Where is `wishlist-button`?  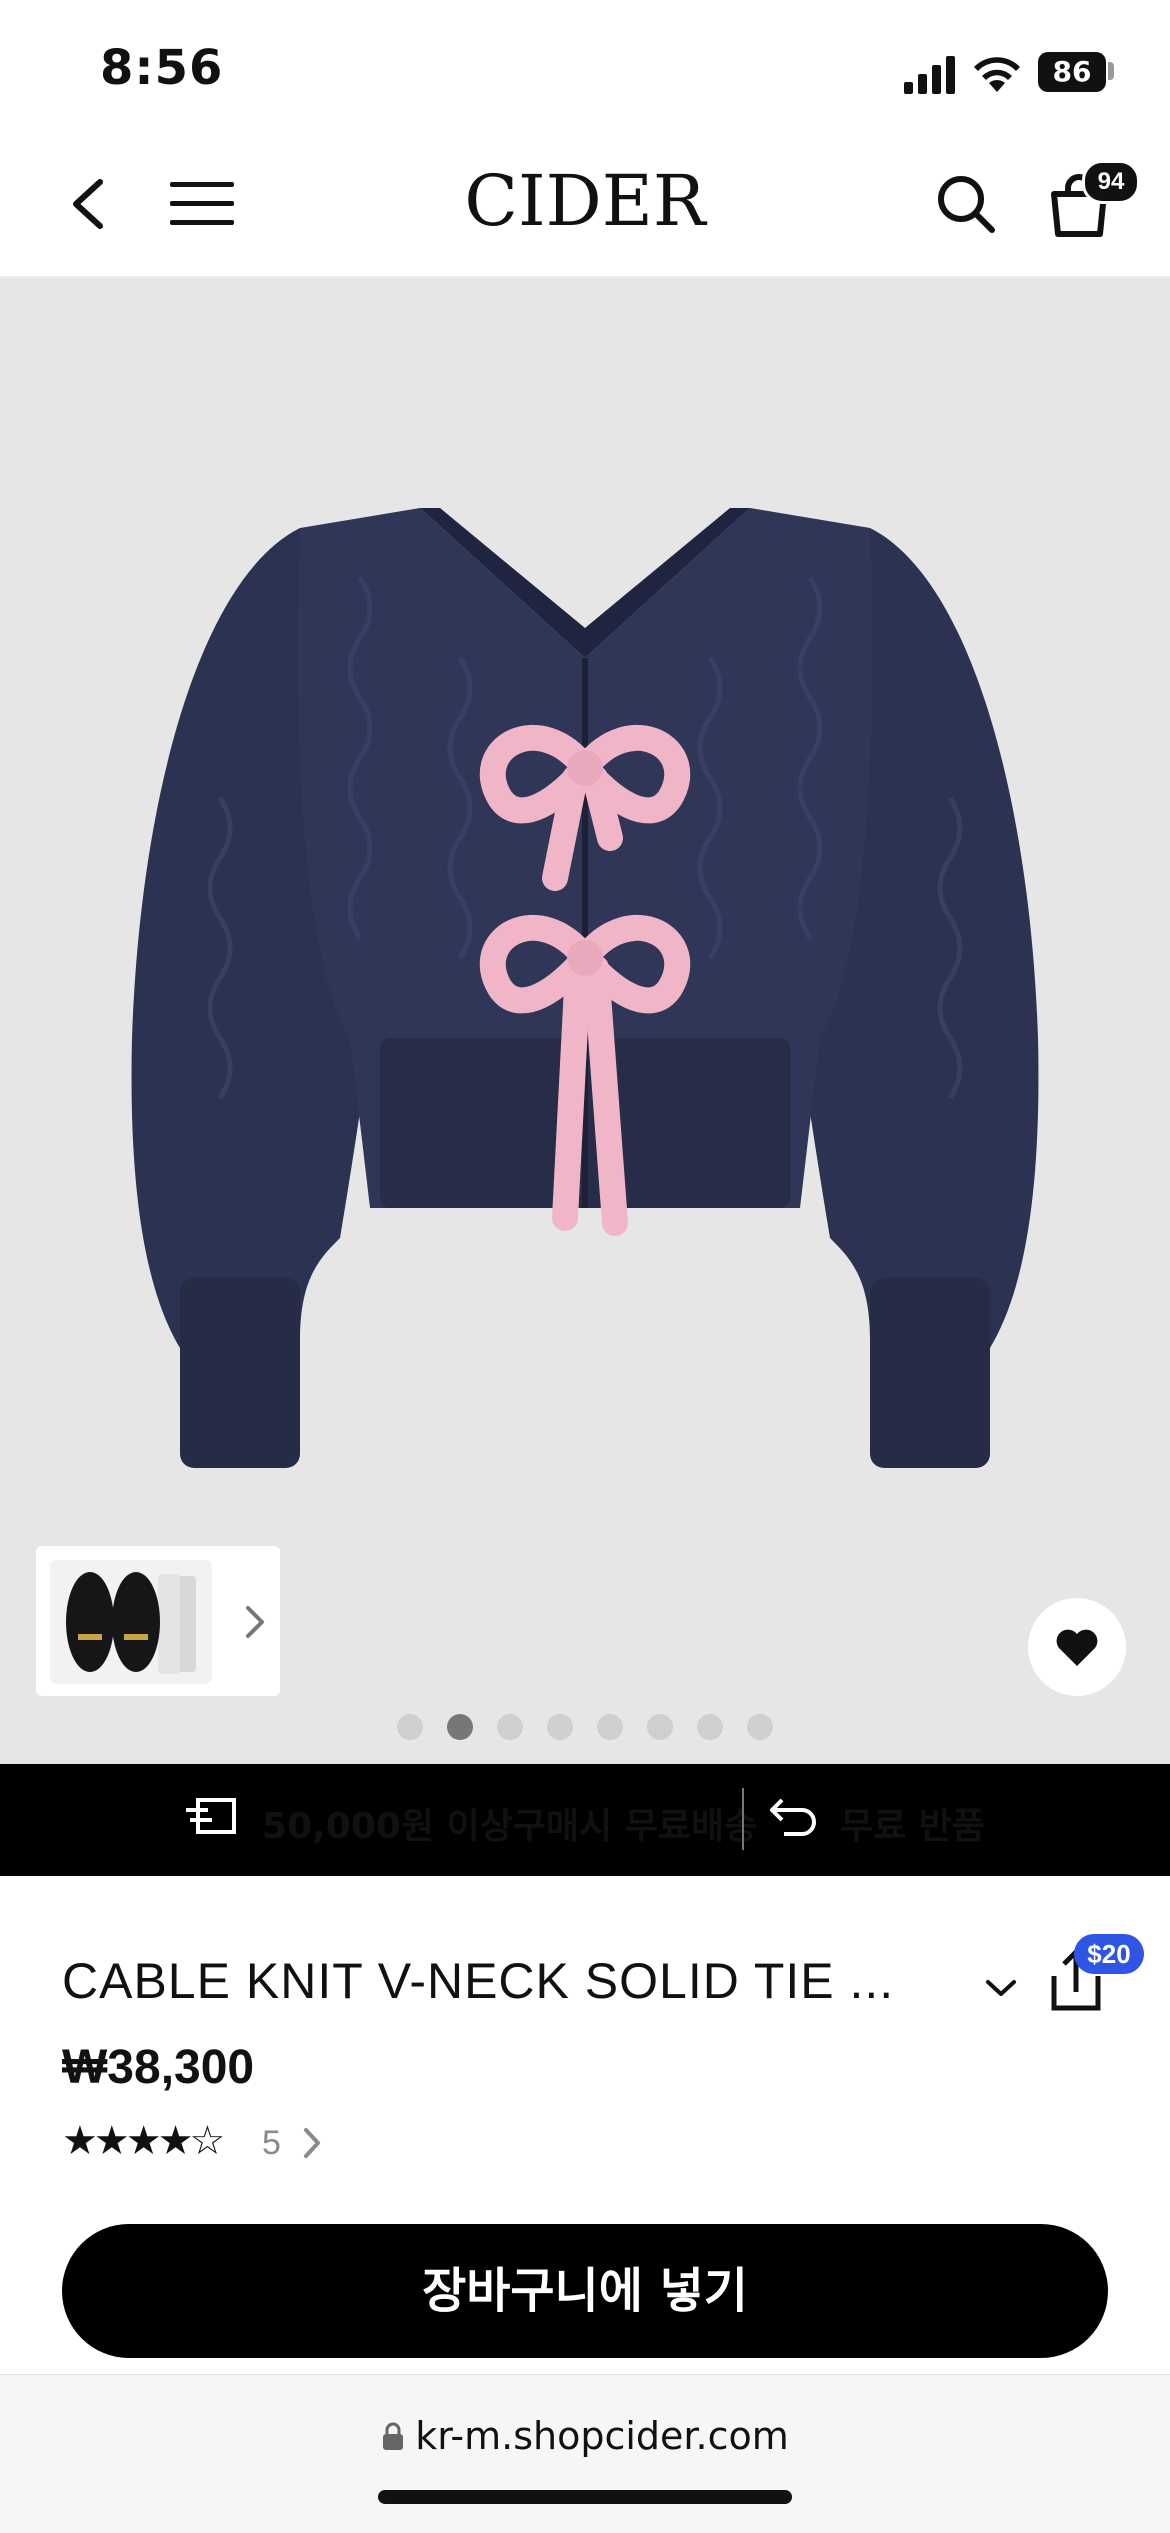
wishlist-button is located at coordinates (1077, 1647).